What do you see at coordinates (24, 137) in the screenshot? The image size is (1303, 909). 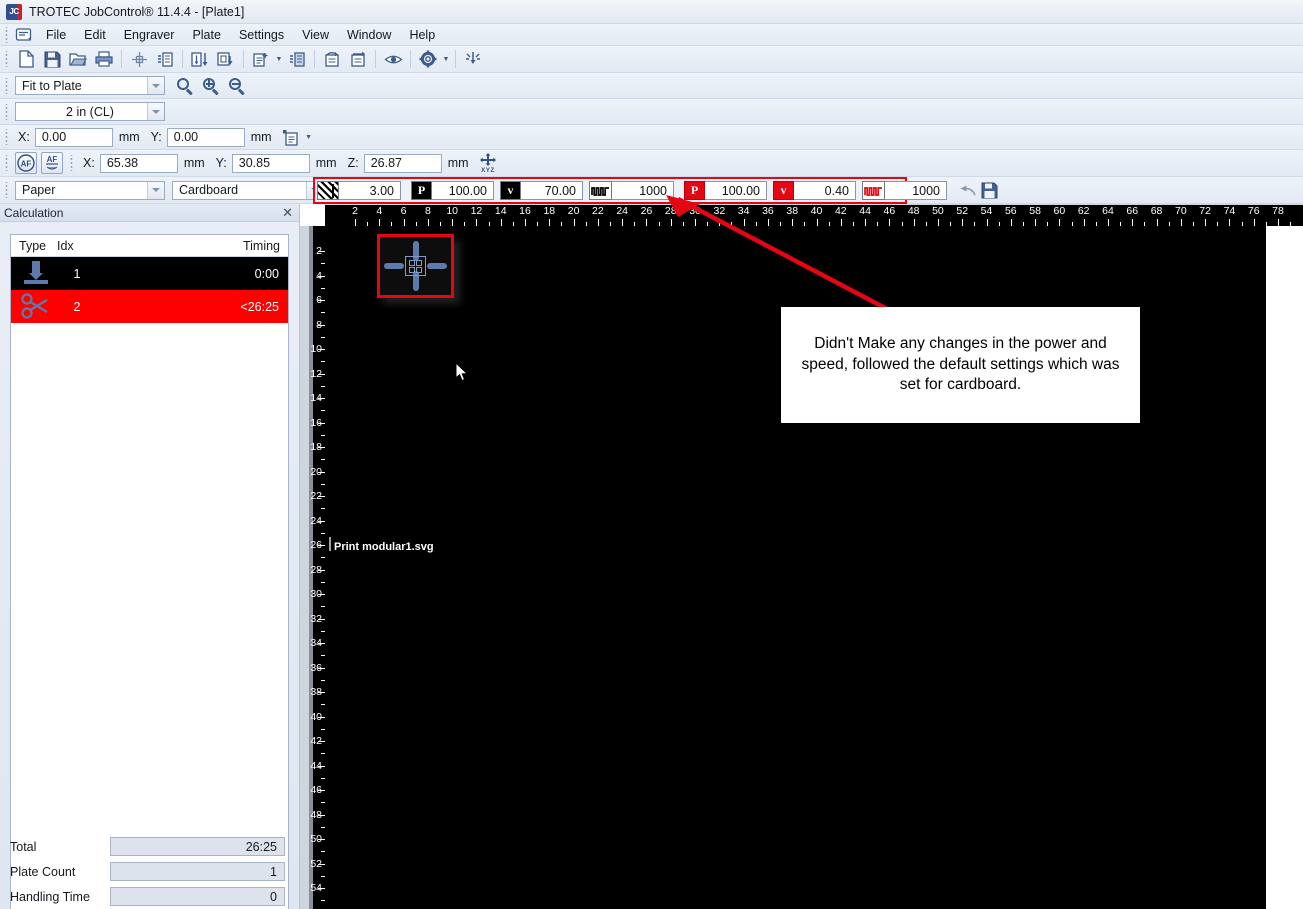 I see `job-x-label: X:` at bounding box center [24, 137].